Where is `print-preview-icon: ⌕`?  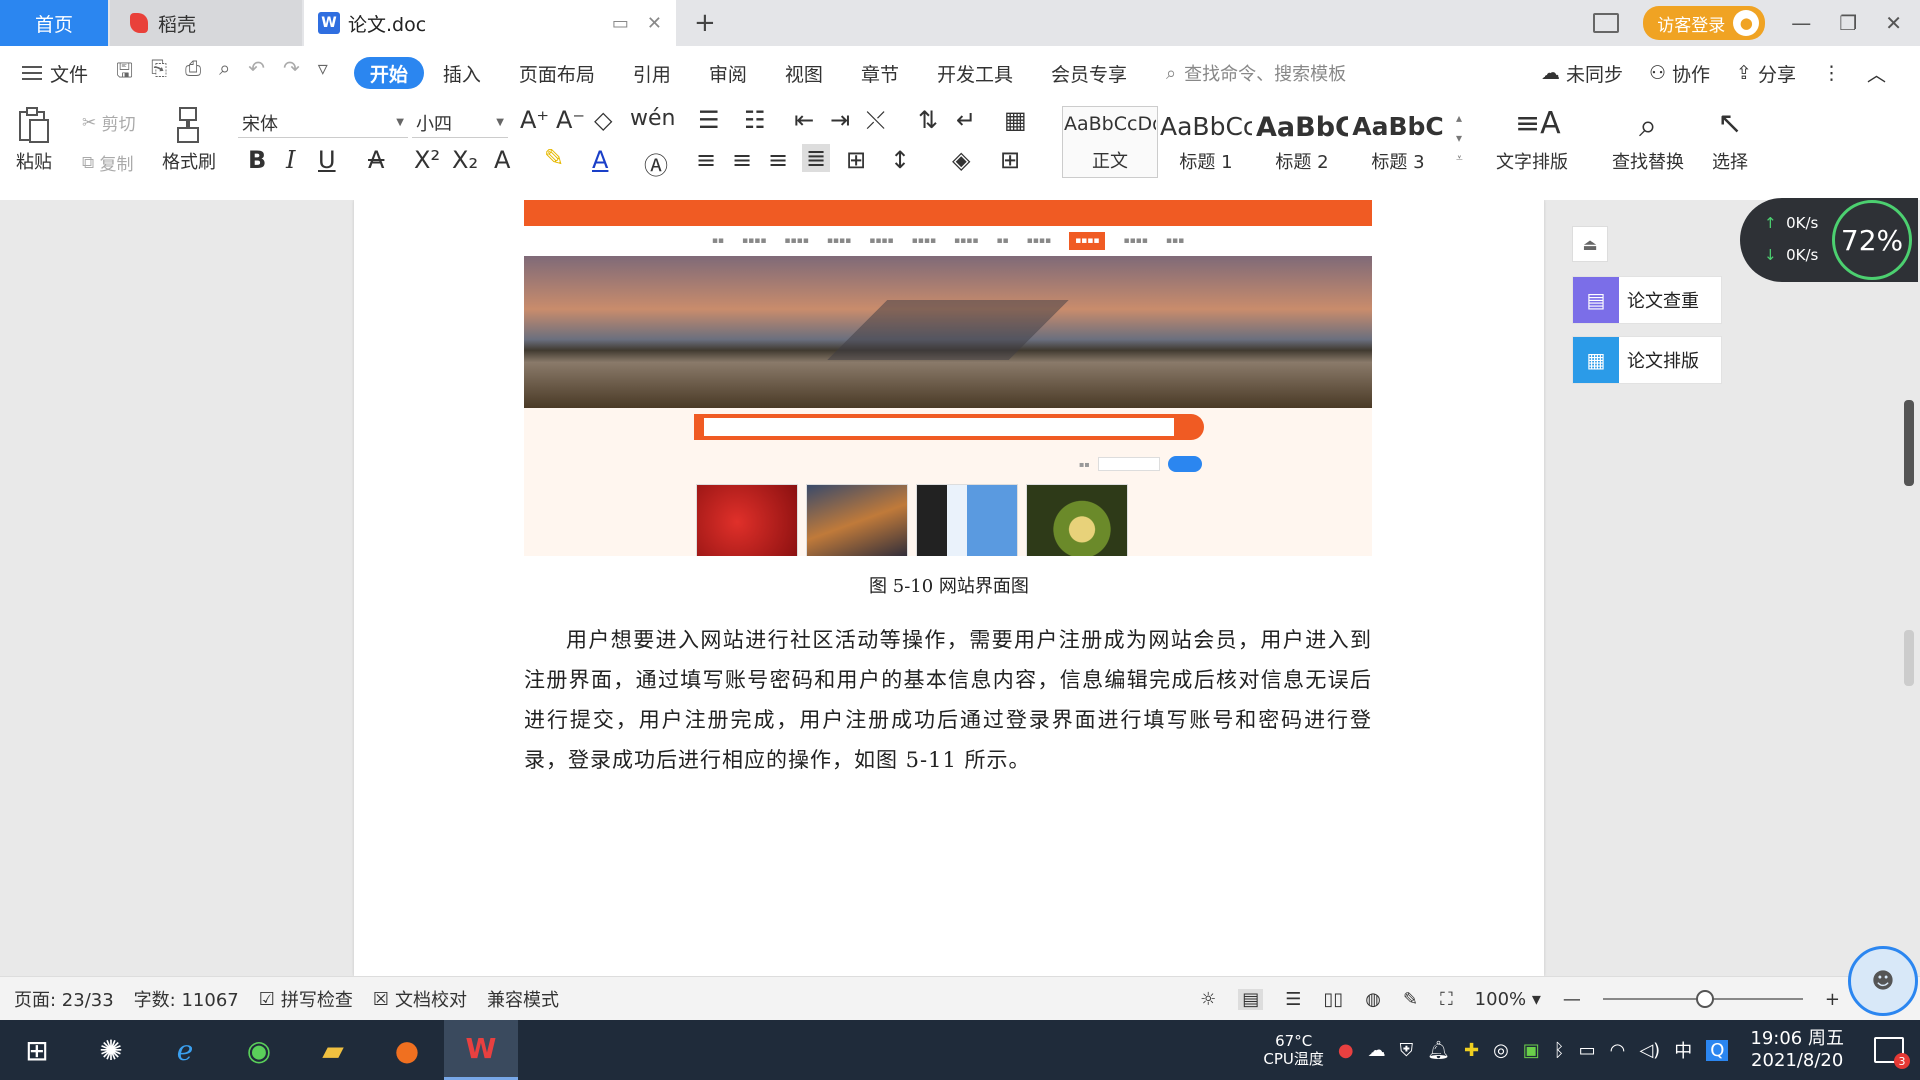
print-preview-icon: ⌕ is located at coordinates (224, 73).